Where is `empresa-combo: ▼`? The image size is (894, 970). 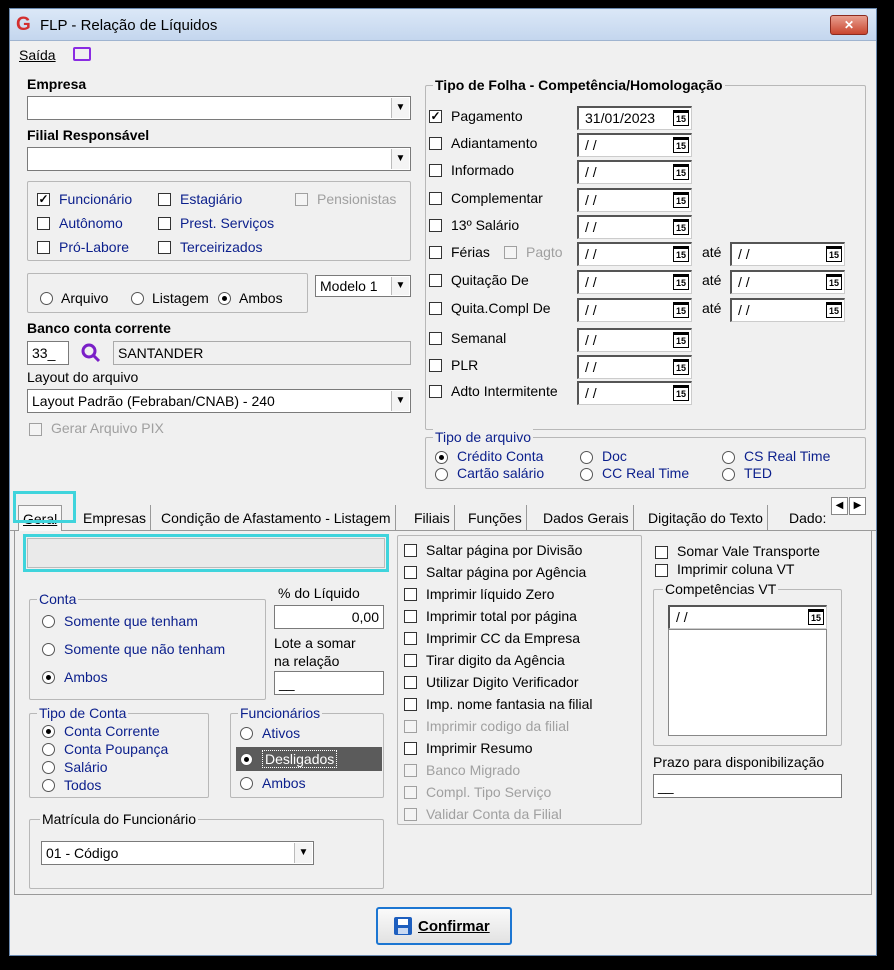 empresa-combo: ▼ is located at coordinates (219, 108).